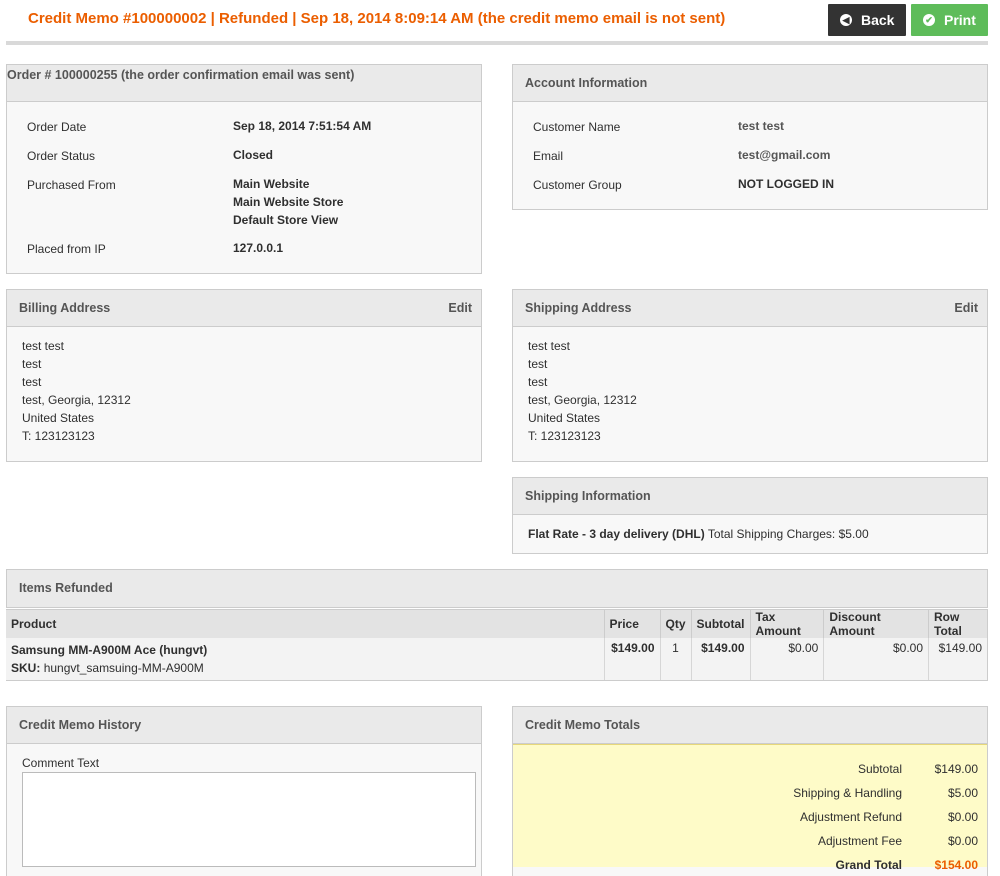  Describe the element at coordinates (632, 622) in the screenshot. I see `col-price: Price` at that location.